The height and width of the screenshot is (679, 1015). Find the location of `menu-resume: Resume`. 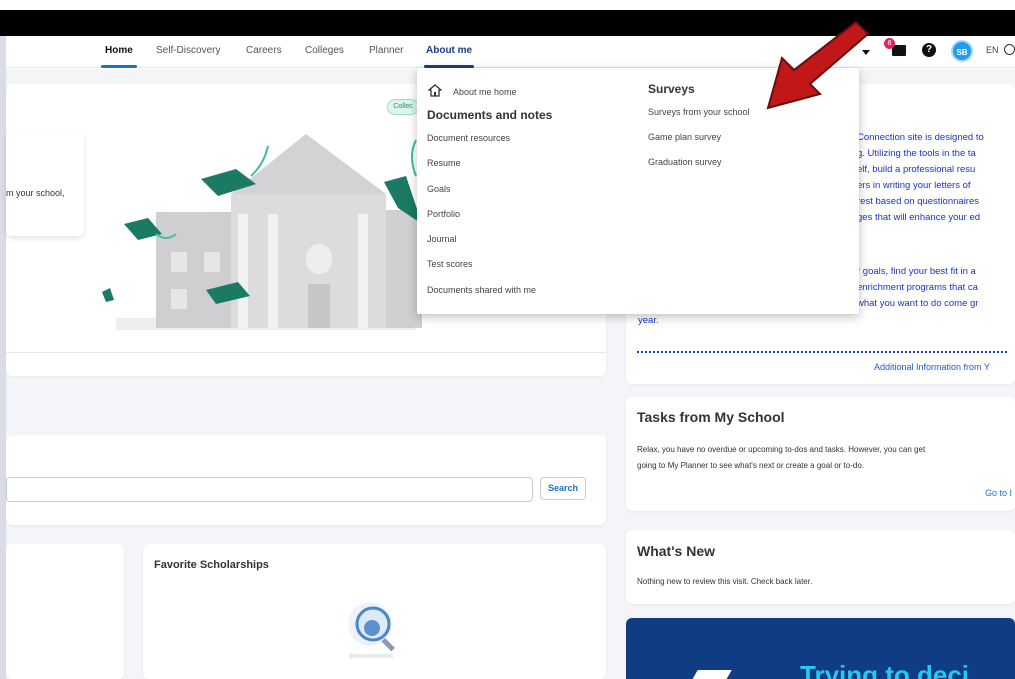

menu-resume: Resume is located at coordinates (444, 163).